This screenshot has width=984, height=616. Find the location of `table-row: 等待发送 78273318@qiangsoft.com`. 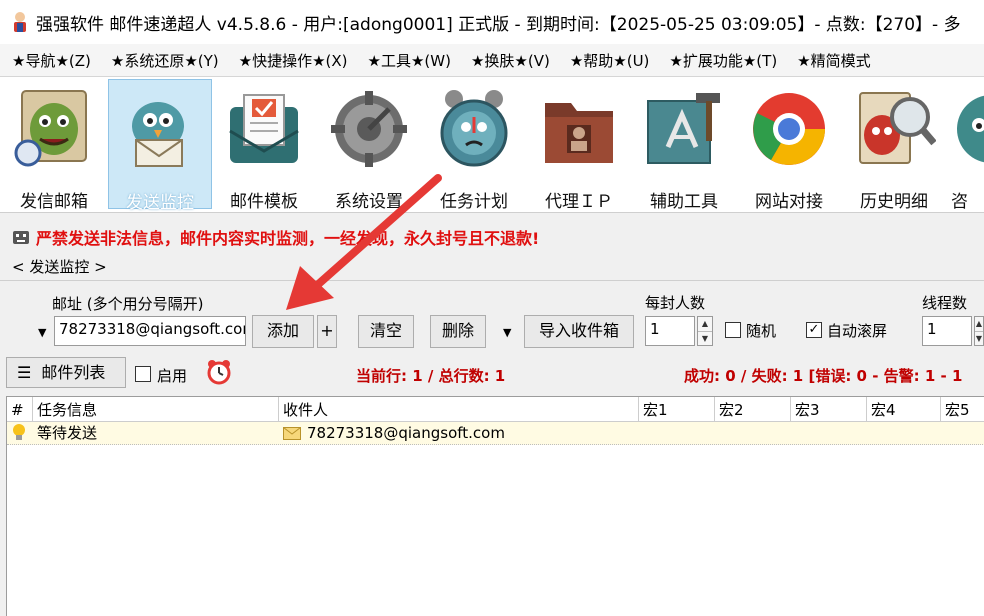

table-row: 等待发送 78273318@qiangsoft.com is located at coordinates (495, 433).